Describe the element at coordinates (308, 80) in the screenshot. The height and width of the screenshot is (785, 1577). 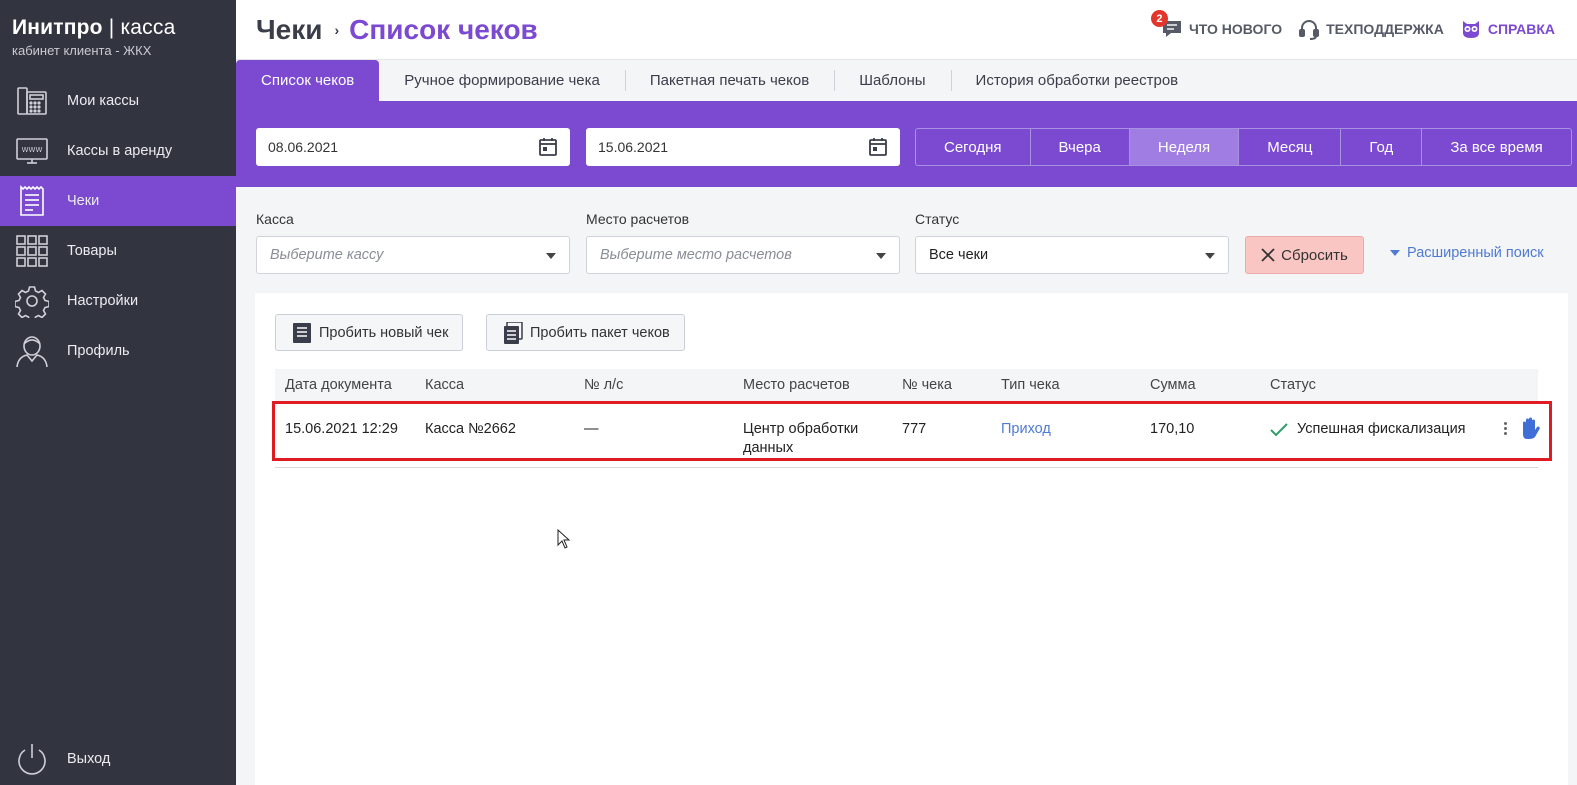
I see `tab-receipt-list: Список чеков` at that location.